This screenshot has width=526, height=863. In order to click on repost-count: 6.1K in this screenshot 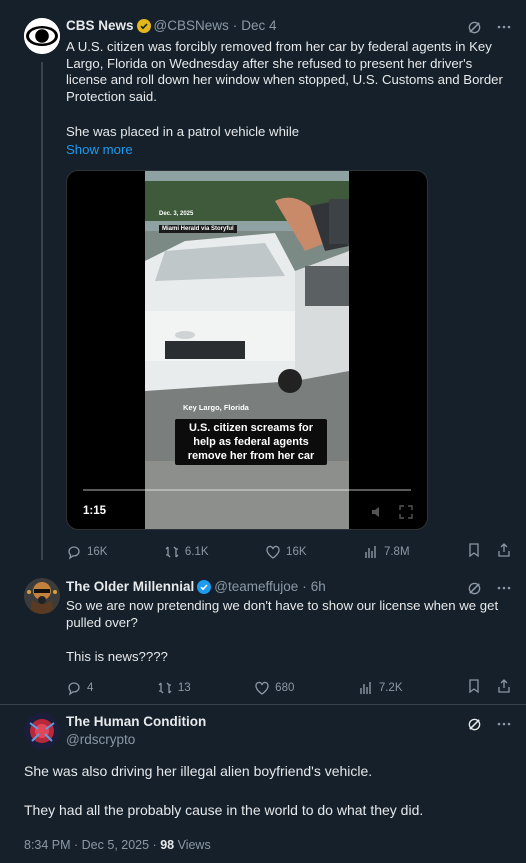, I will do `click(196, 551)`.